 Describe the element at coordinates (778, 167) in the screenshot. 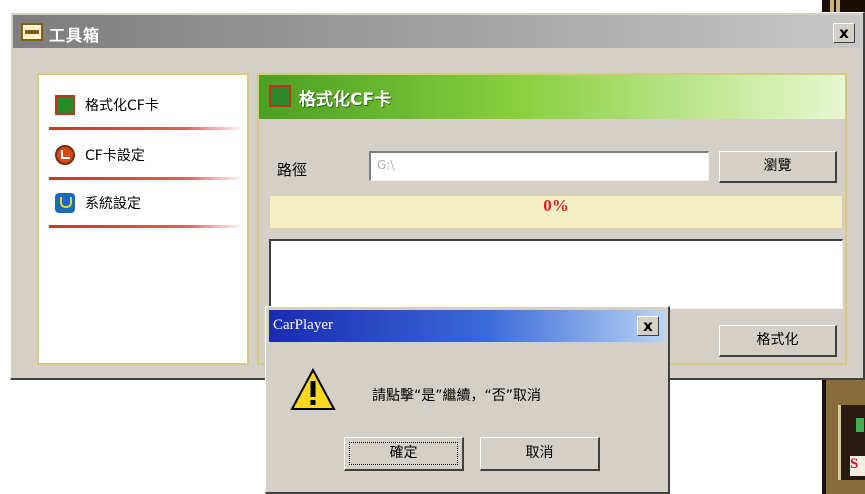

I see `browse-button: 瀏覽` at that location.